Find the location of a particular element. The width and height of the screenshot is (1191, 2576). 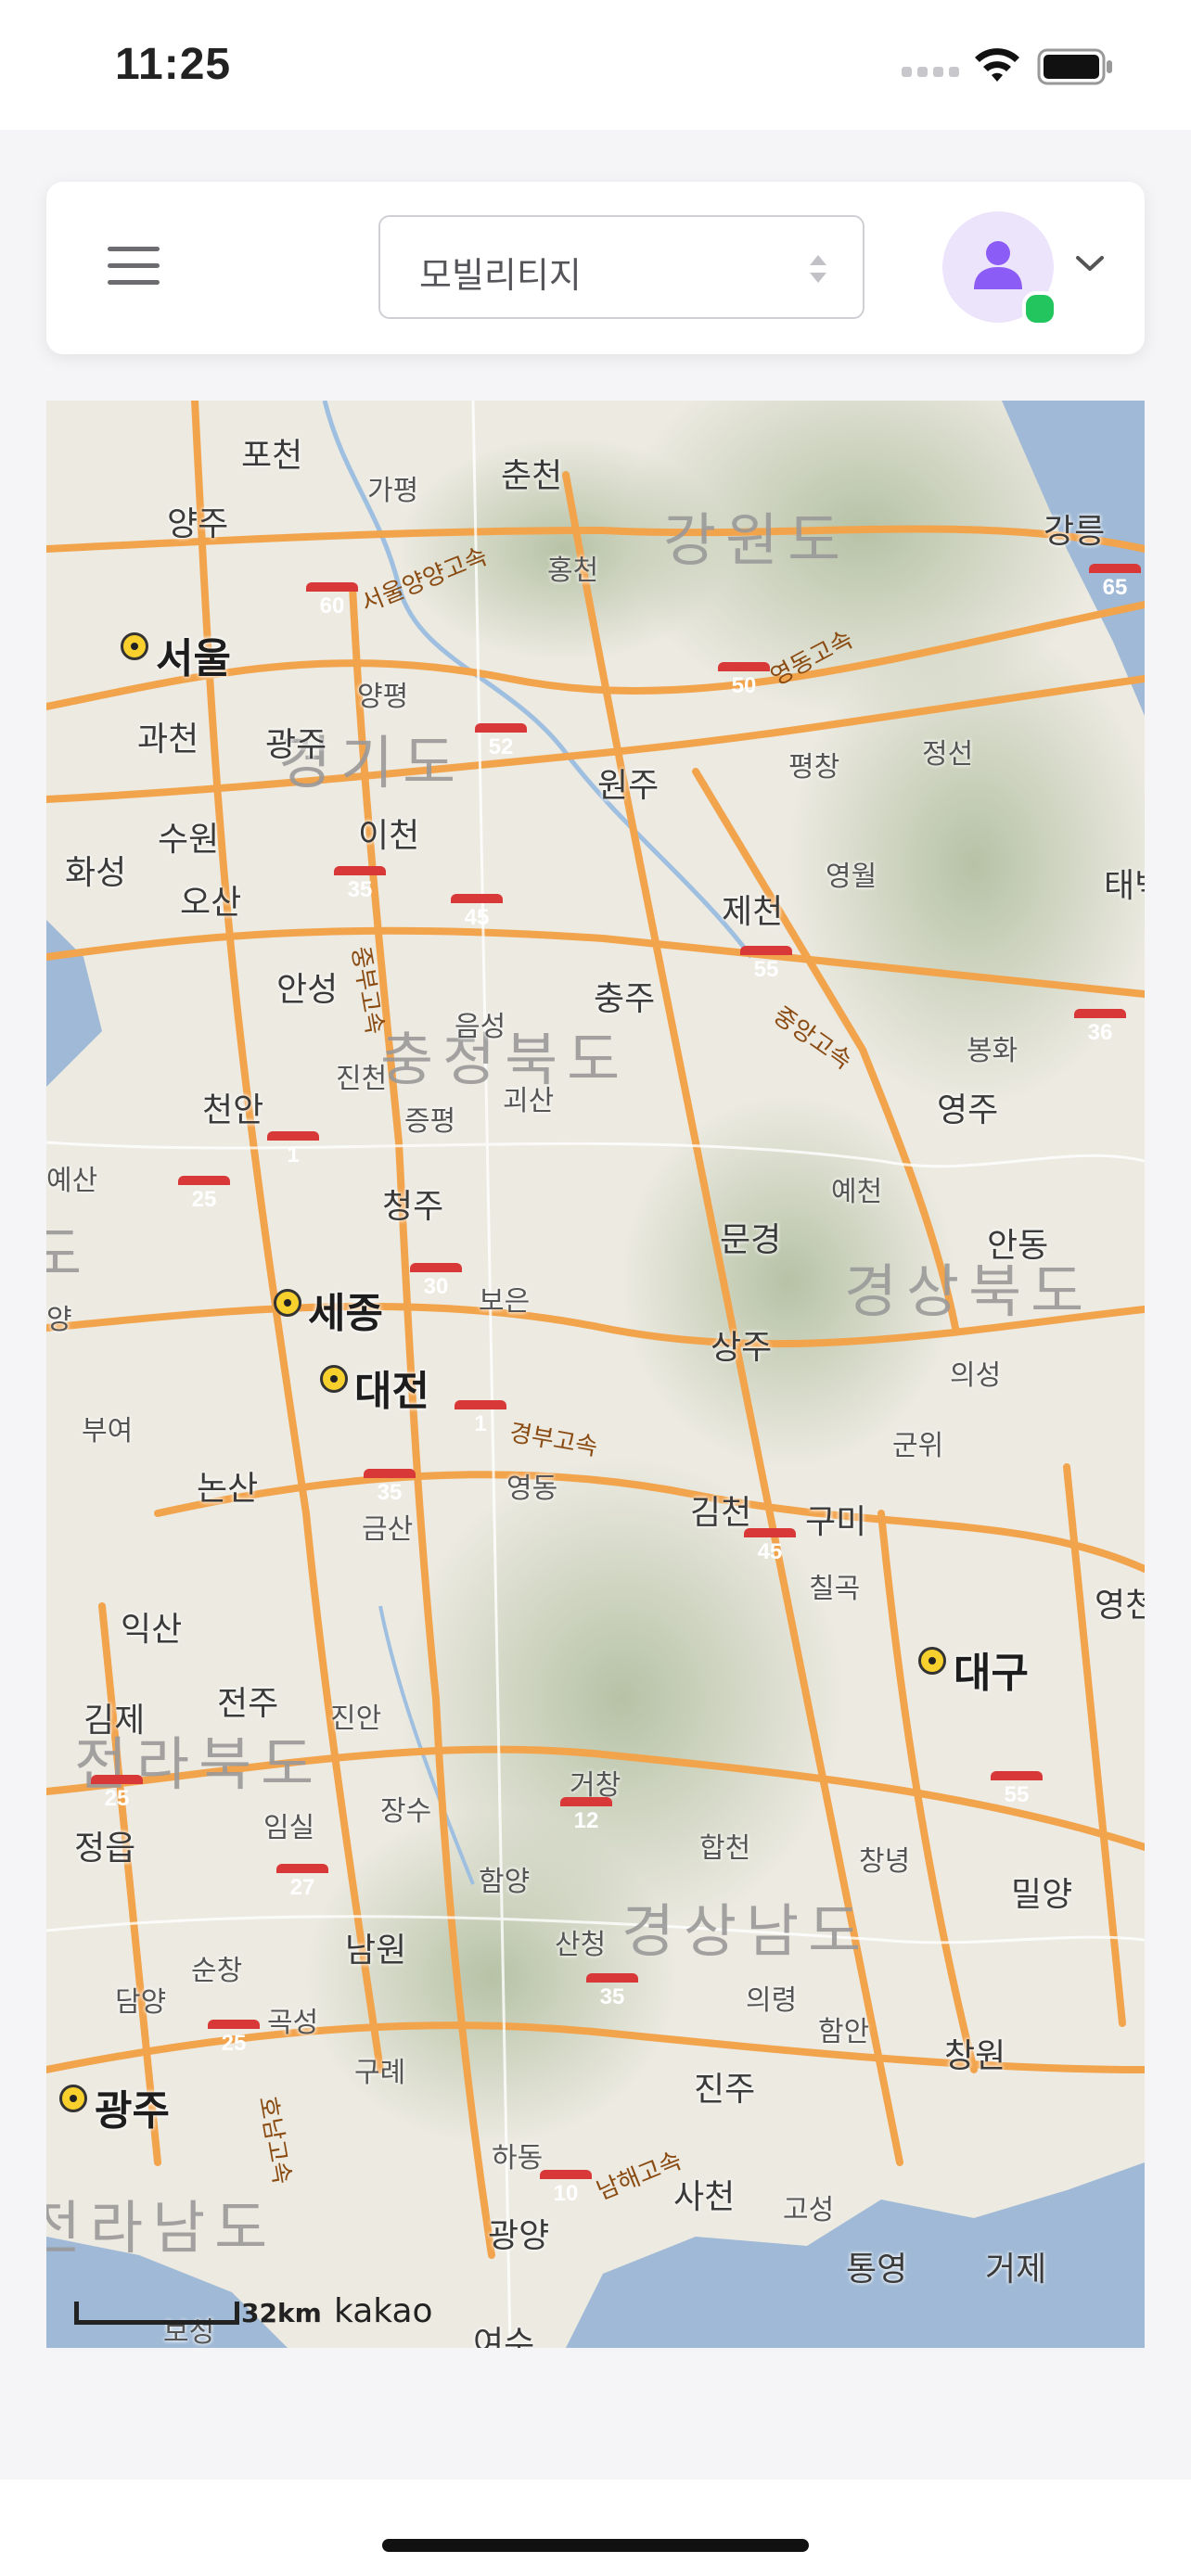

highway-shield: 45 is located at coordinates (477, 916).